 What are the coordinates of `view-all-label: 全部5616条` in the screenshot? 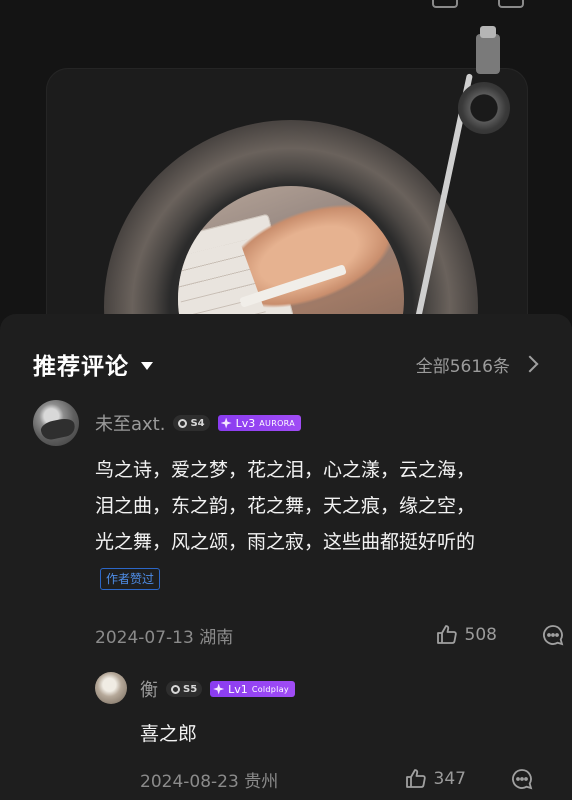 It's located at (462, 366).